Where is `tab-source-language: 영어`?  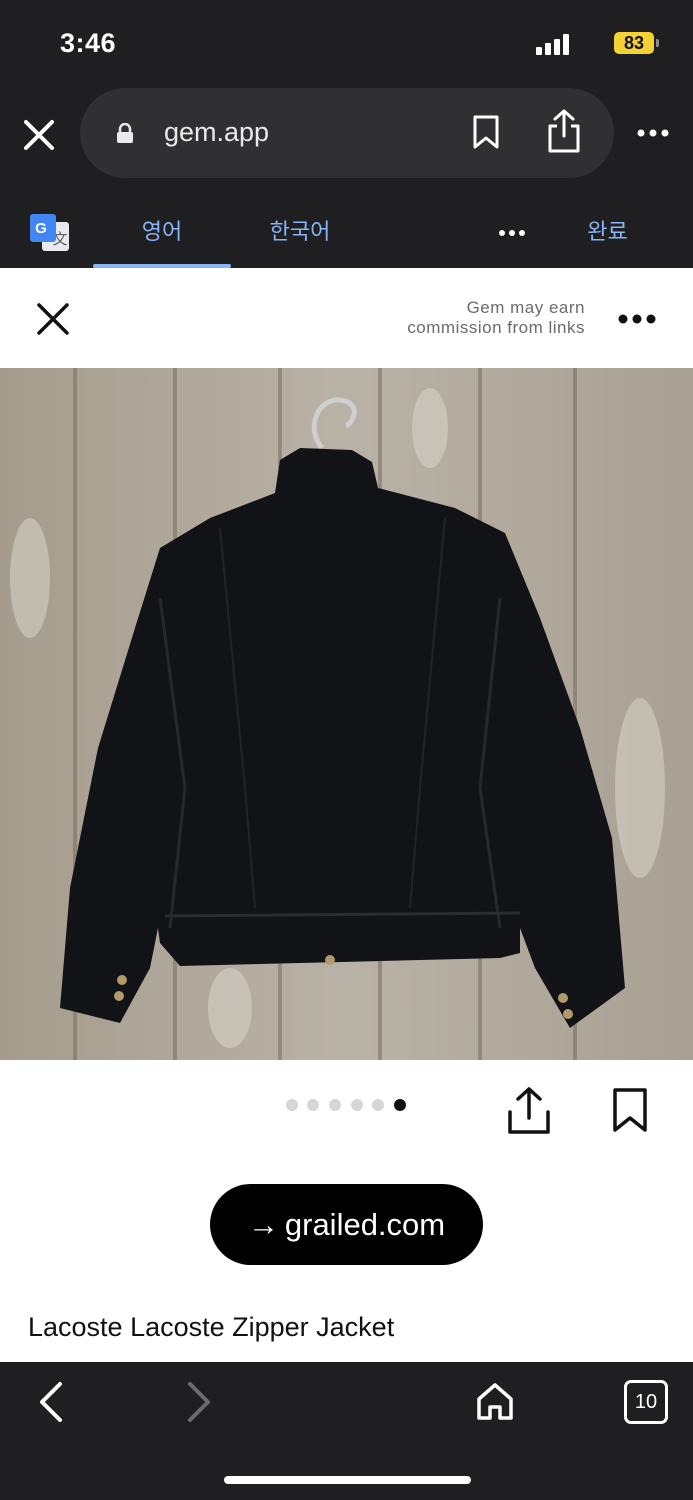 tab-source-language: 영어 is located at coordinates (162, 234).